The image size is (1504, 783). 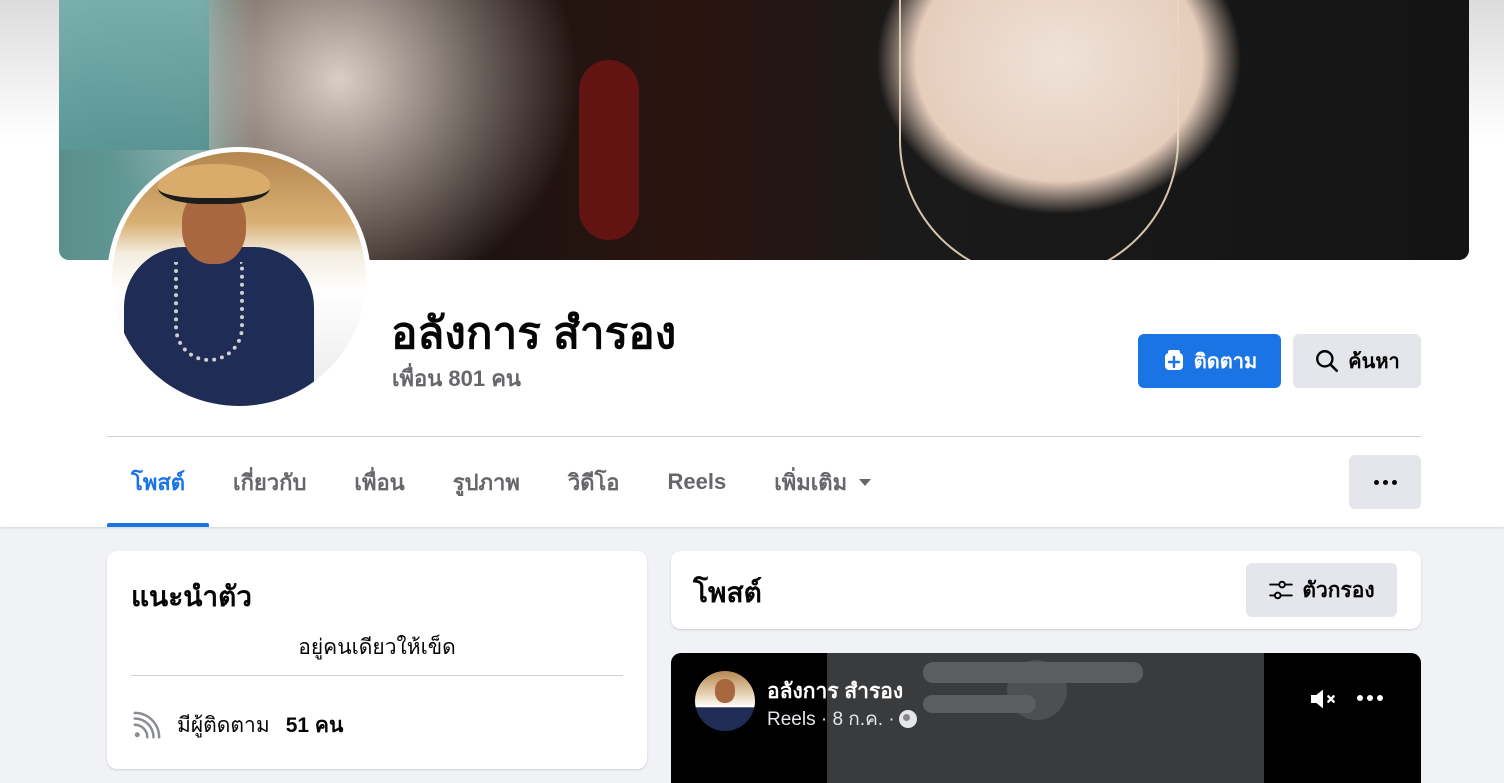 I want to click on reel-meta-text: Reels · 8 ก.ค. ·, so click(x=831, y=719).